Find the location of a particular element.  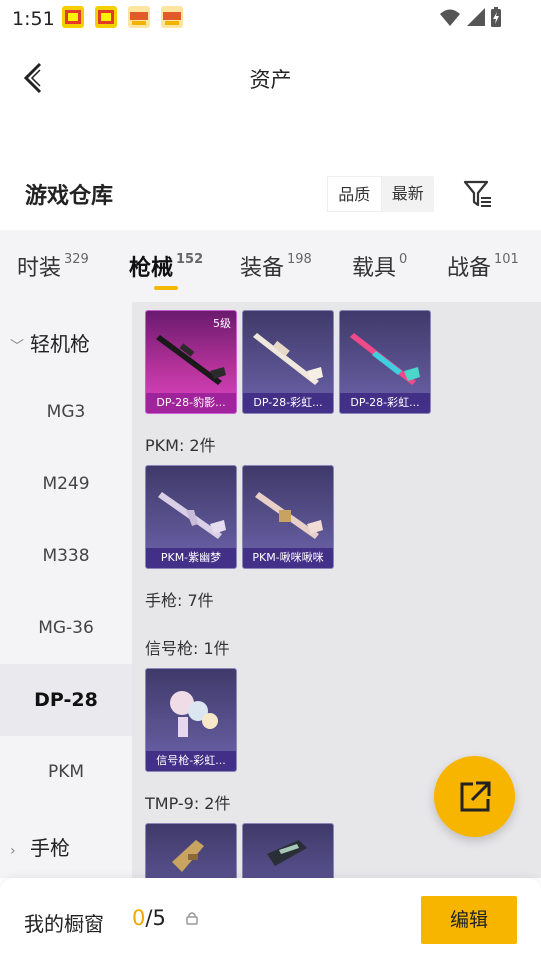

tab-count: 329 is located at coordinates (76, 259).